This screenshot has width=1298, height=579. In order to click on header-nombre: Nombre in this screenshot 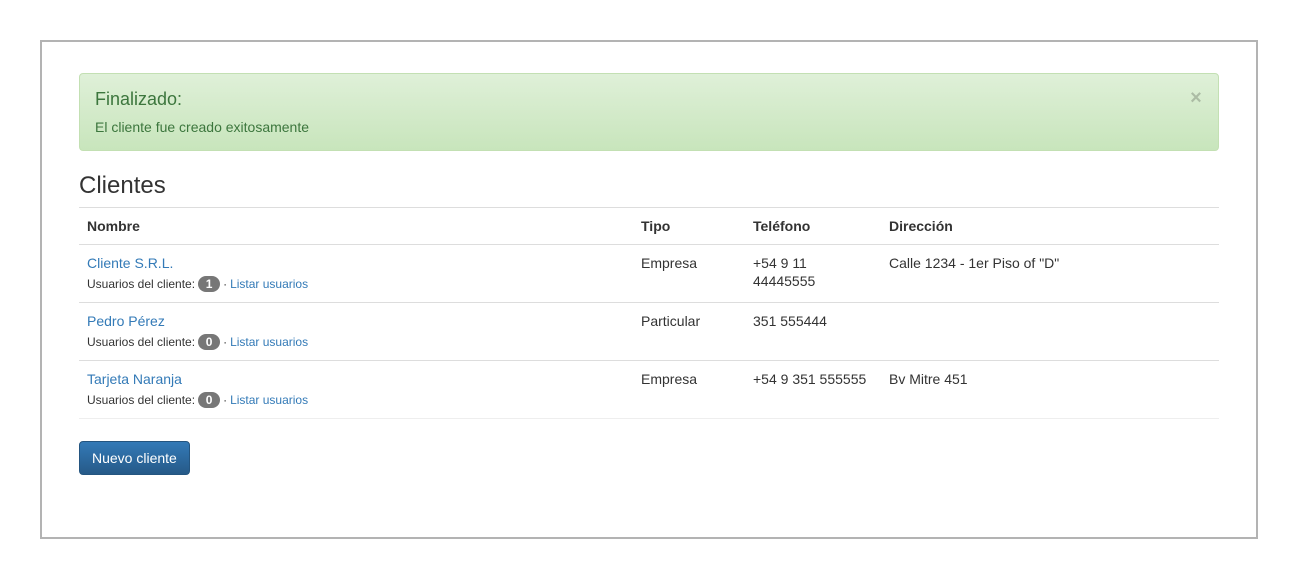, I will do `click(356, 226)`.